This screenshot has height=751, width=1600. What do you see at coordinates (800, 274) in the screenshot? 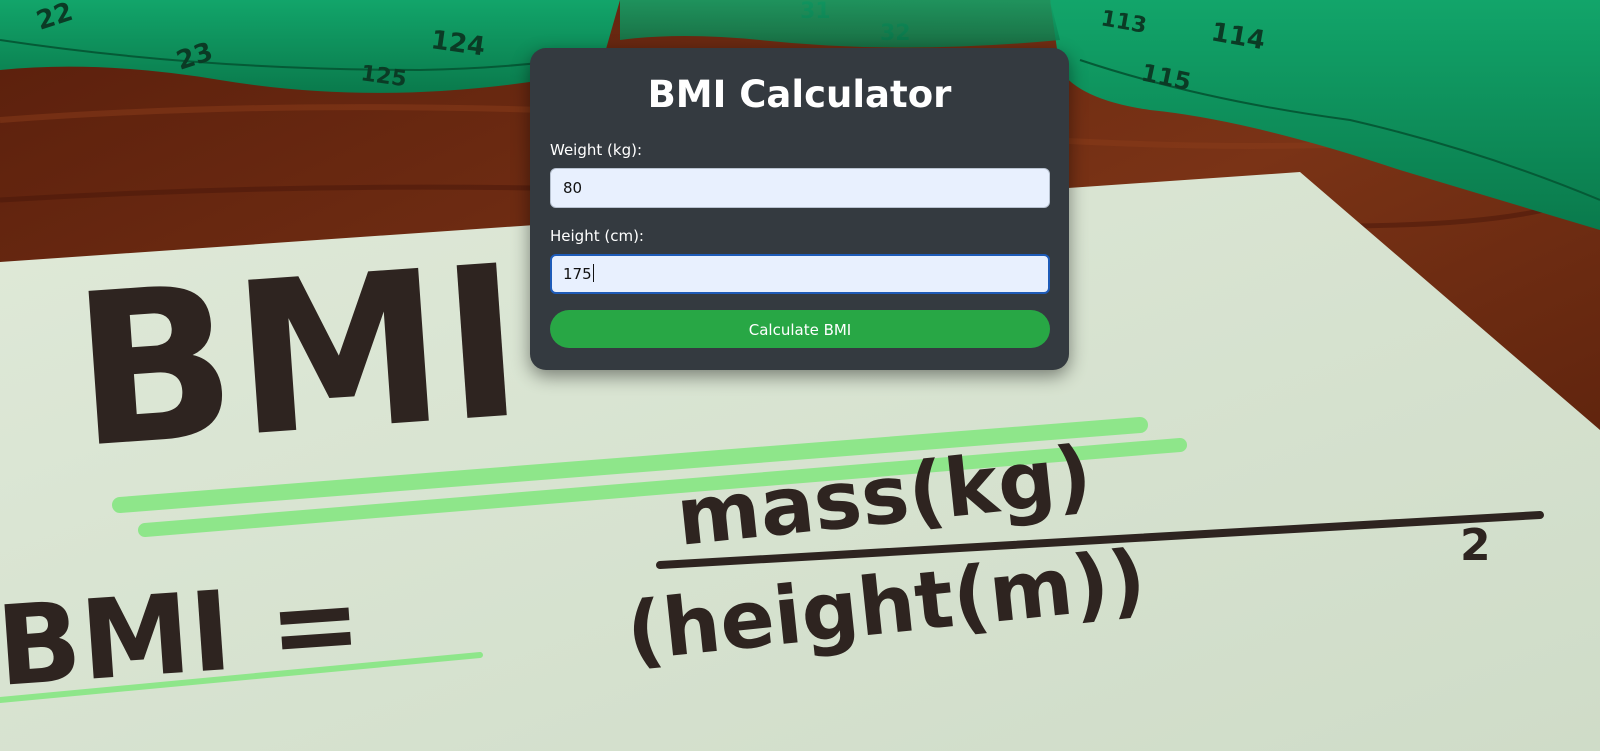
I see `height-input: 175` at bounding box center [800, 274].